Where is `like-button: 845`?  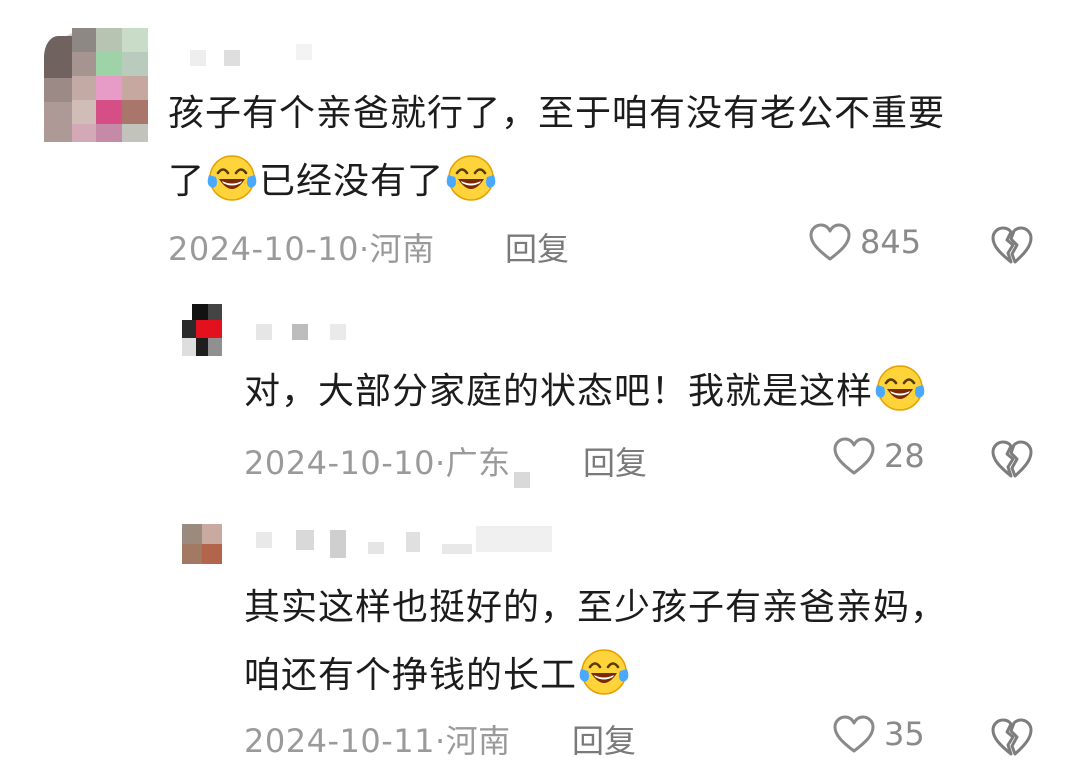 like-button: 845 is located at coordinates (864, 242).